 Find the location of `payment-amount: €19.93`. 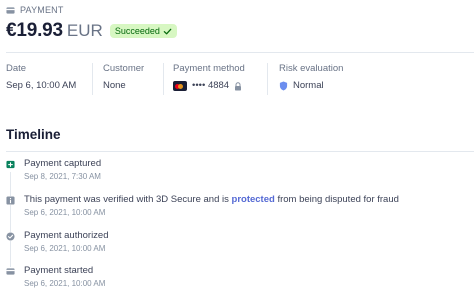

payment-amount: €19.93 is located at coordinates (34, 30).